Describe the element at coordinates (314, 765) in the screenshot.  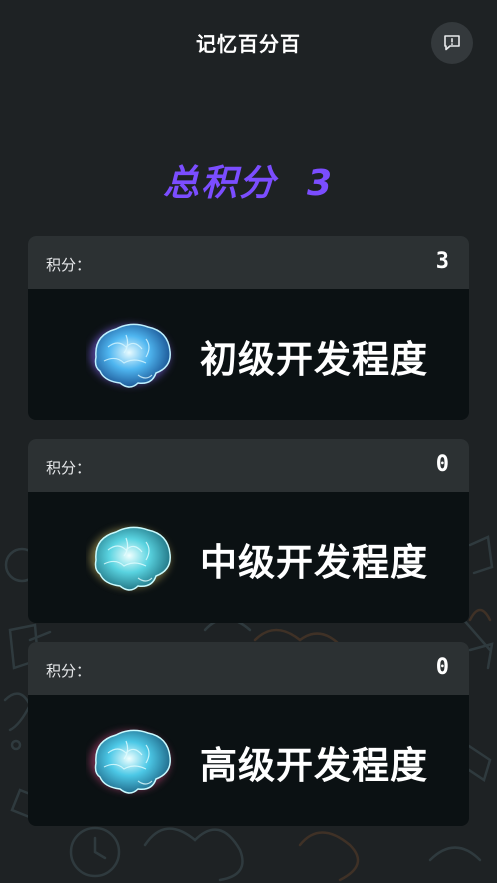
I see `level-title: 高级开发程度` at that location.